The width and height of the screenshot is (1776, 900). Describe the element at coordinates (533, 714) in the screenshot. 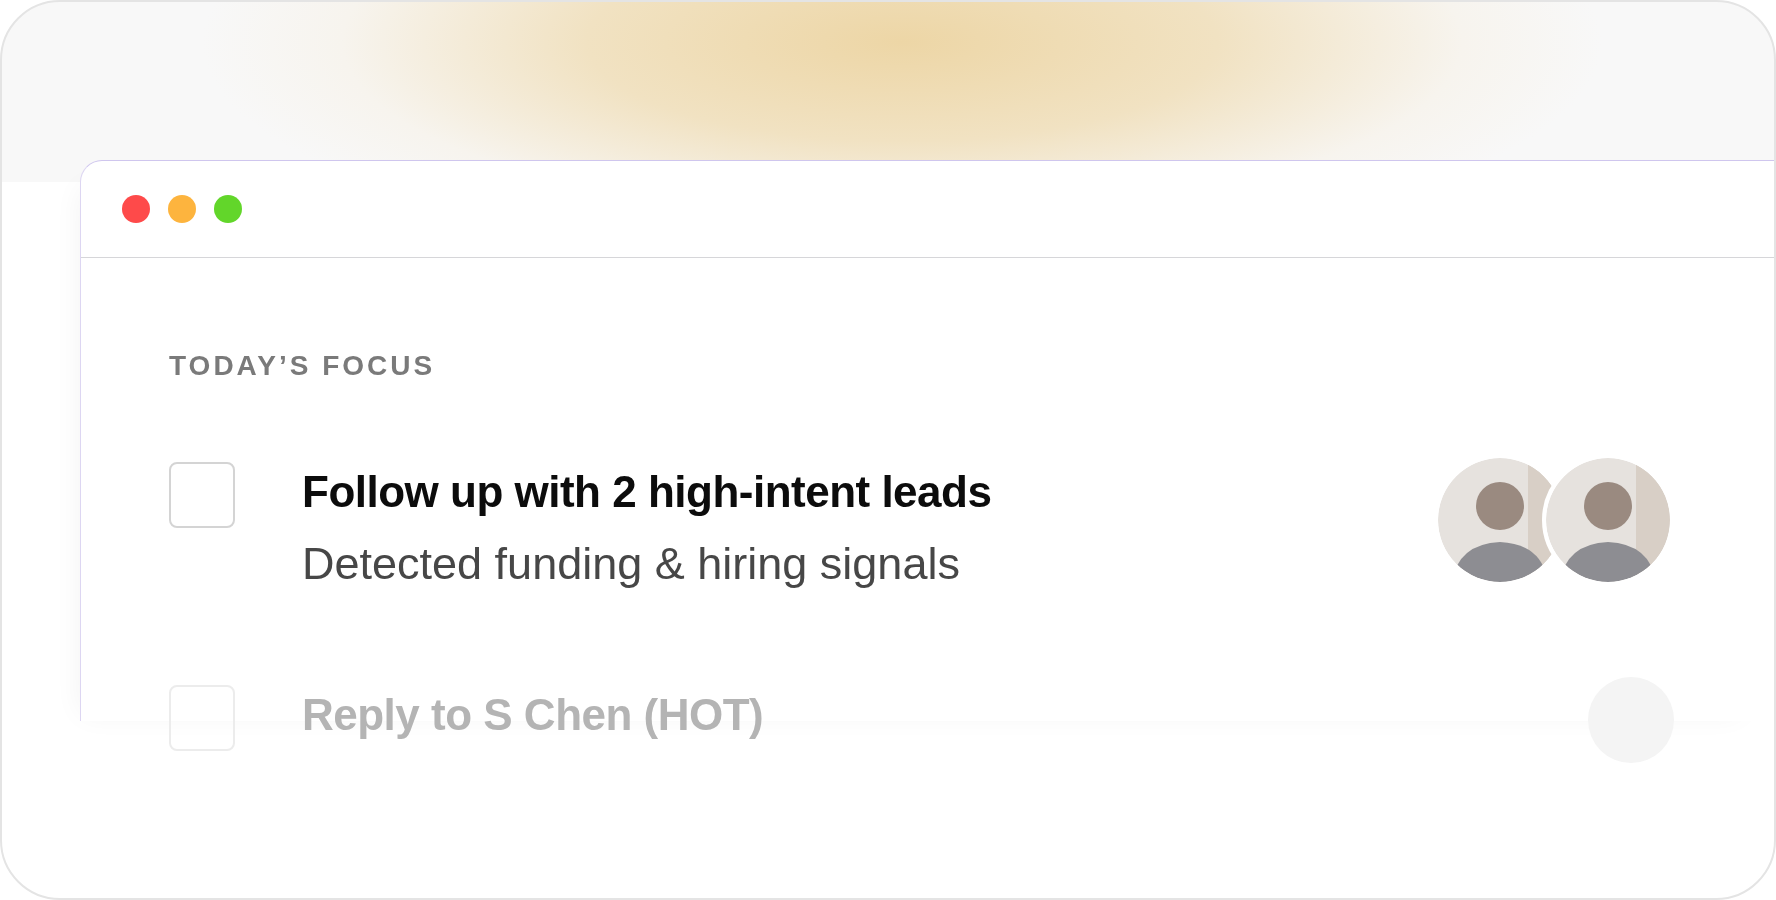

I see `task-title: Reply to S Chen (HOT)` at that location.